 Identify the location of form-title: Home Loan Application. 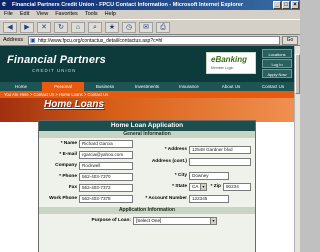
(147, 126).